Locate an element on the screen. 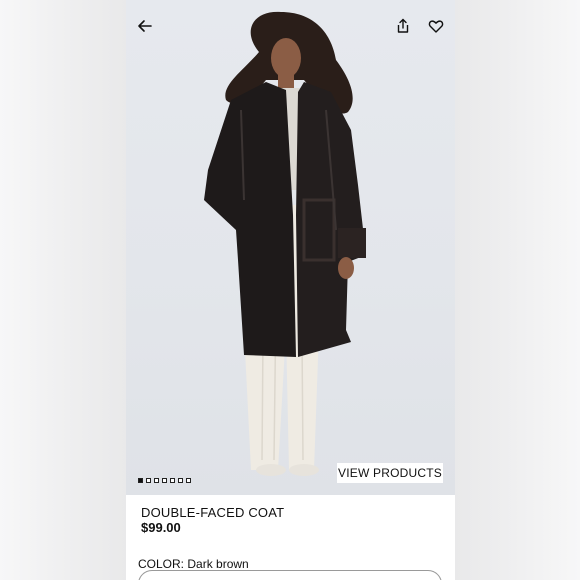  back-button is located at coordinates (145, 26).